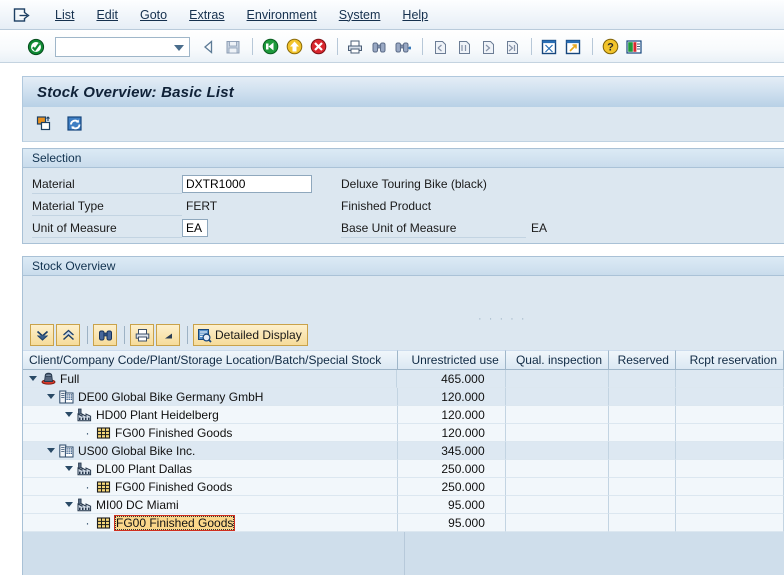 This screenshot has height=575, width=784. What do you see at coordinates (107, 15) in the screenshot?
I see `menu-item-edit: Edit` at bounding box center [107, 15].